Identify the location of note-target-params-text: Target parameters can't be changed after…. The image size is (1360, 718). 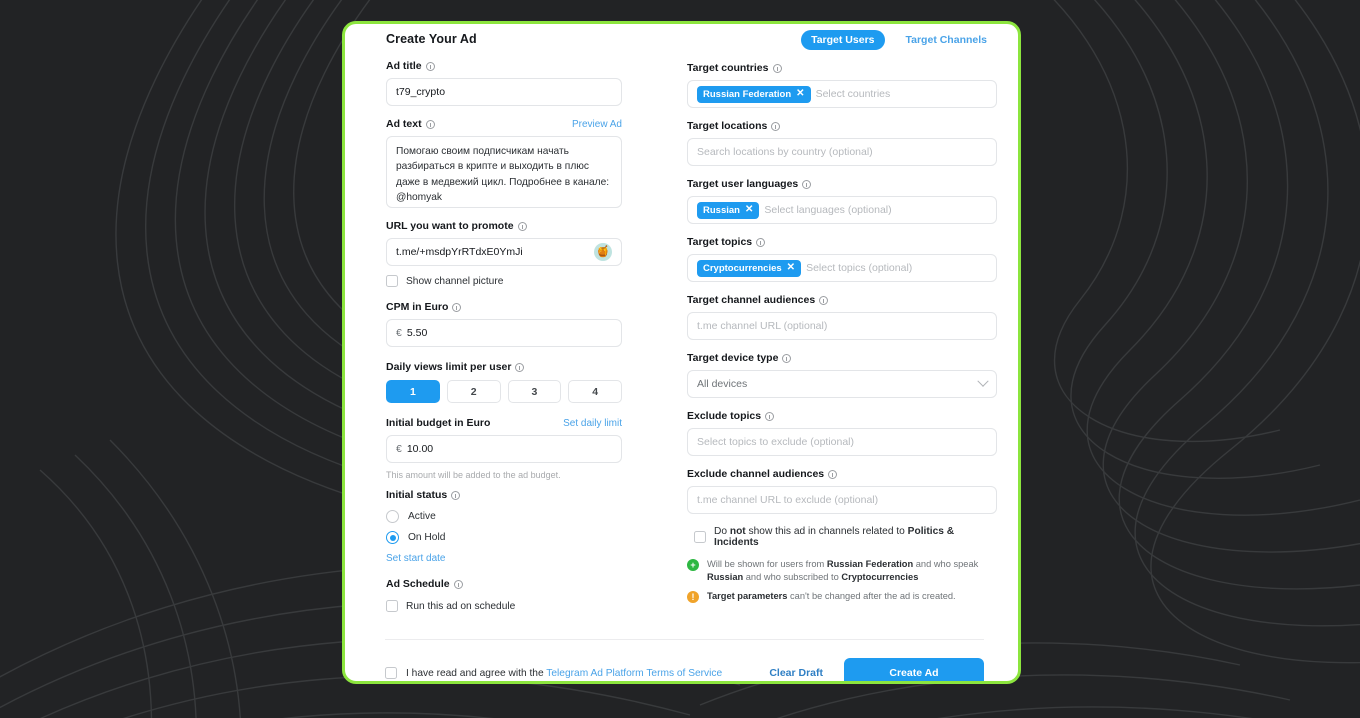
(831, 596).